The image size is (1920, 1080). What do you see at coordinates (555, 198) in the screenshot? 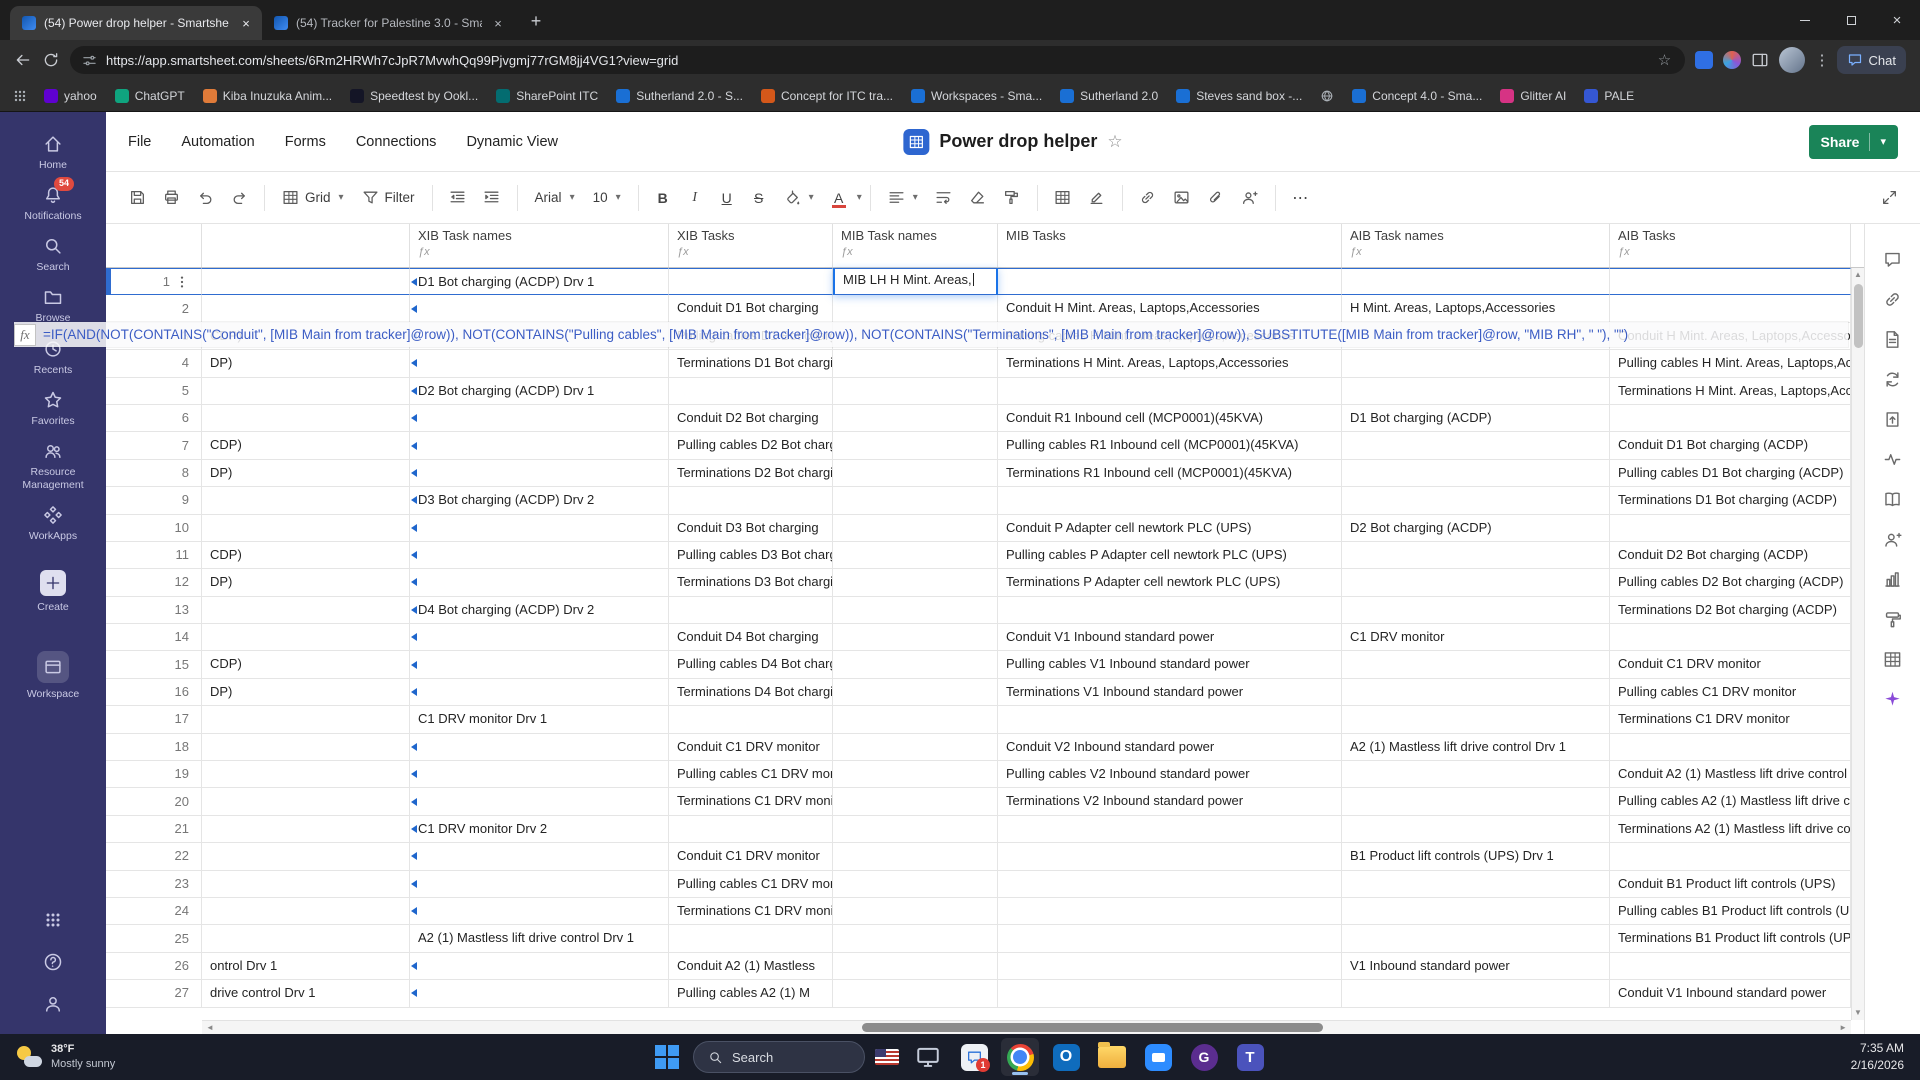
I see `font-selector: Arial ▾` at bounding box center [555, 198].